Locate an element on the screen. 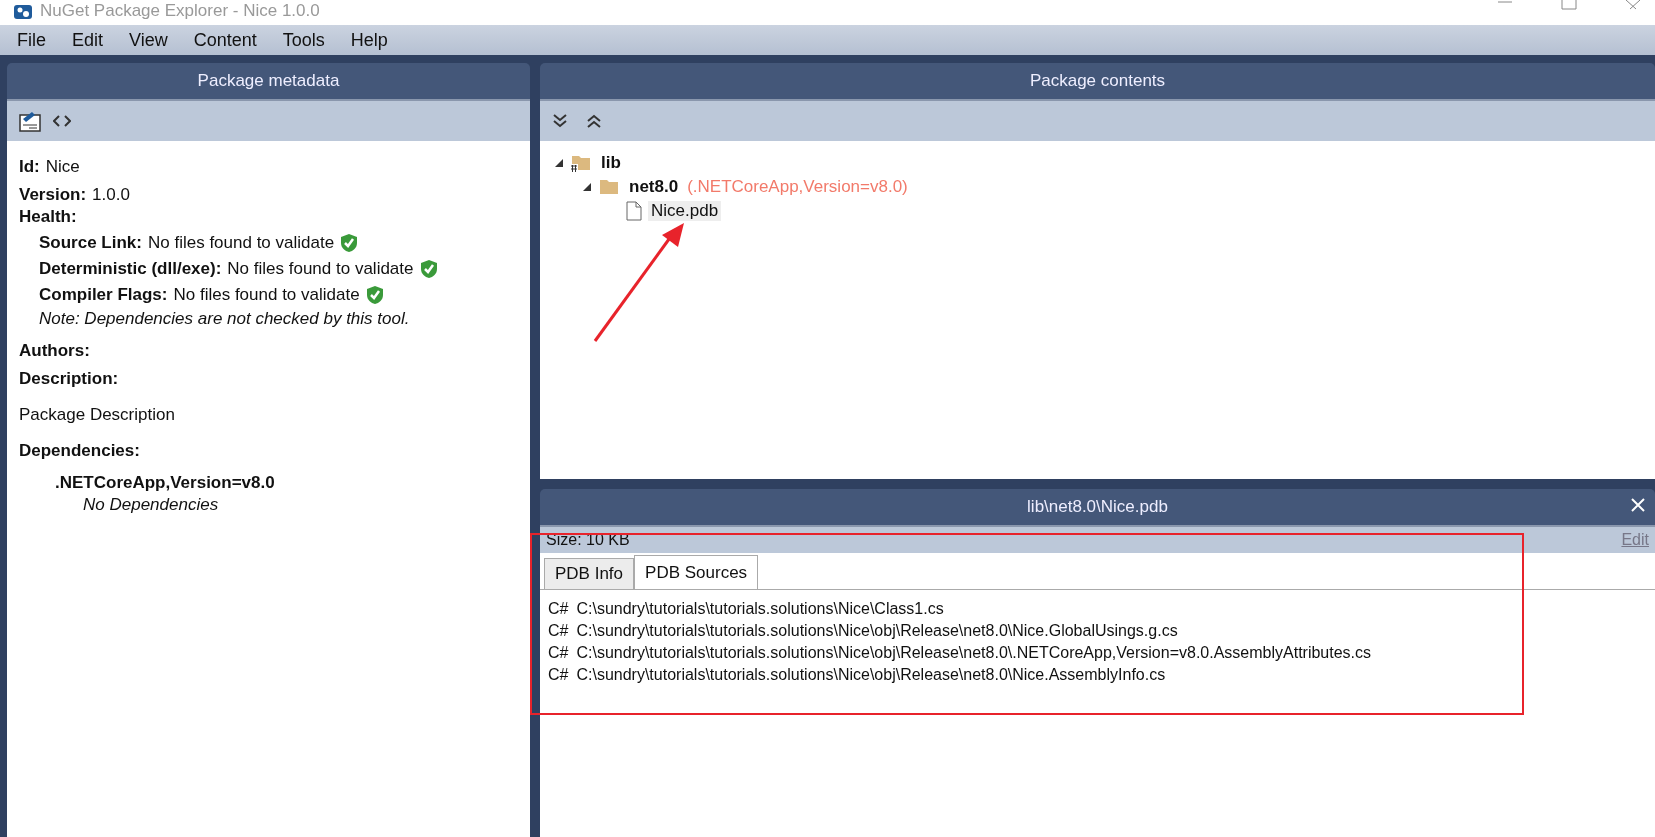 The width and height of the screenshot is (1655, 837). menu-item: File is located at coordinates (31, 40).